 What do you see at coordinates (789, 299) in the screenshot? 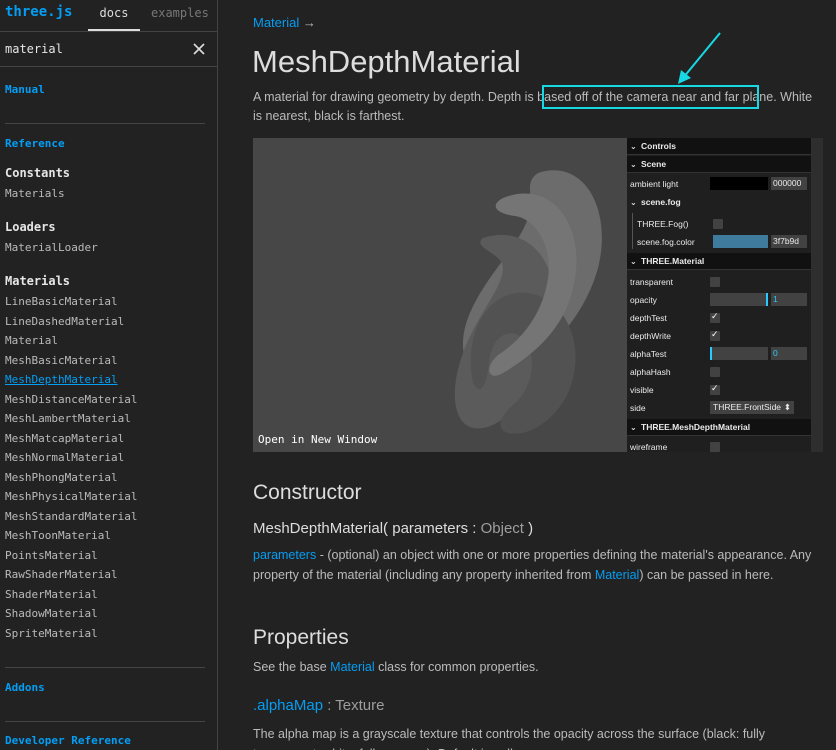
I see `opacity-input: 1` at bounding box center [789, 299].